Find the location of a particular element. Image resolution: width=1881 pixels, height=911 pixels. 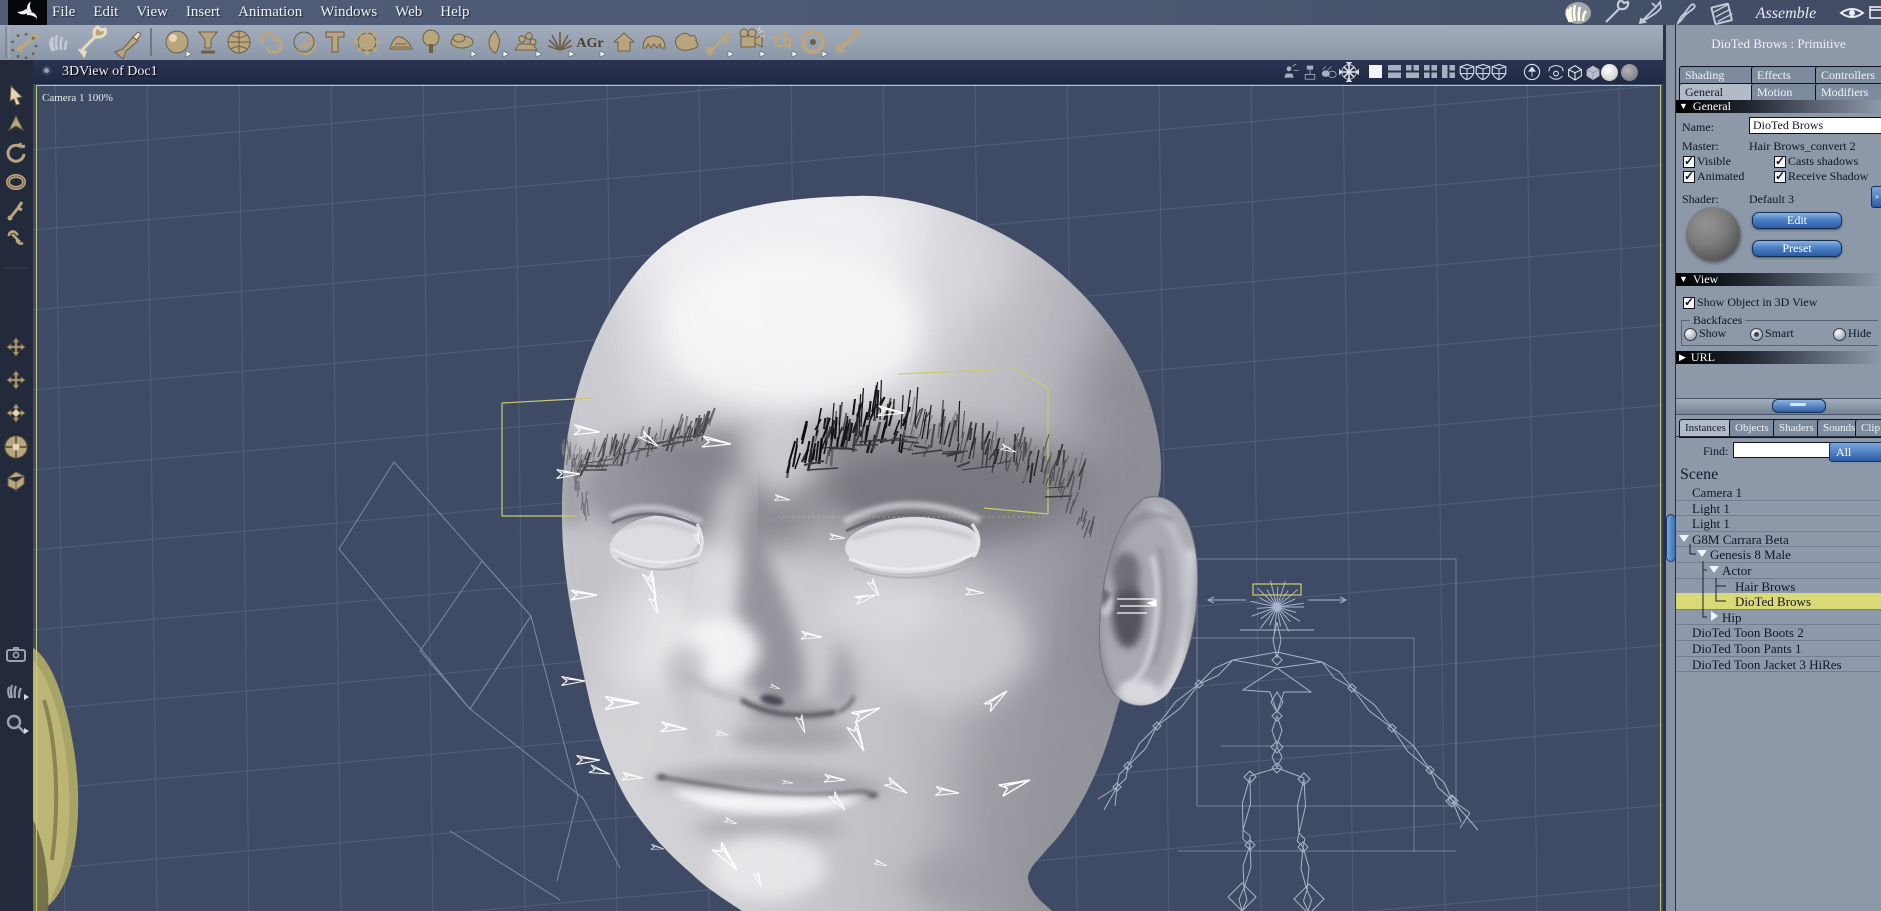

svg-text: Assemble is located at coordinates (1785, 13).